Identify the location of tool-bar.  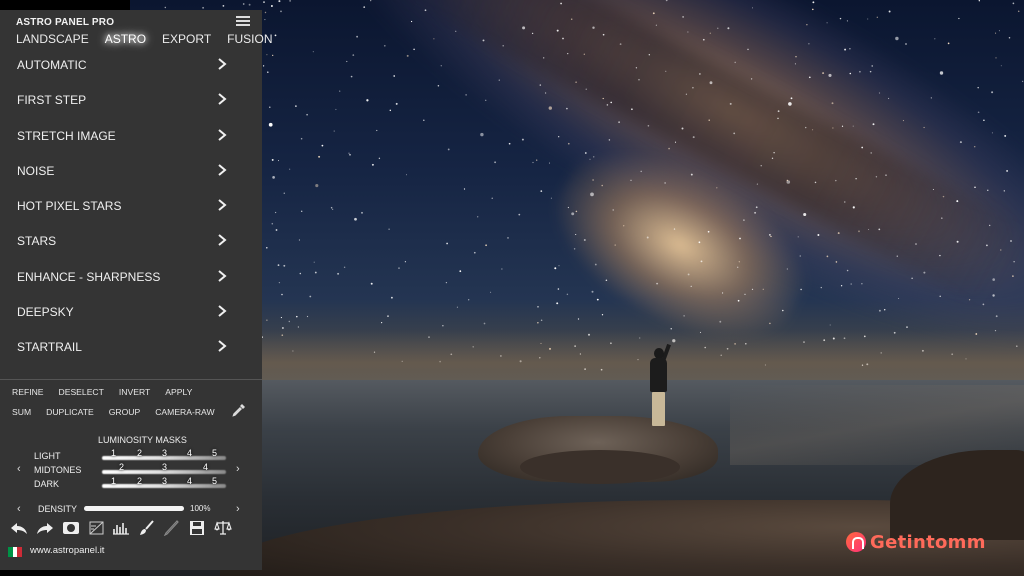
(130, 528).